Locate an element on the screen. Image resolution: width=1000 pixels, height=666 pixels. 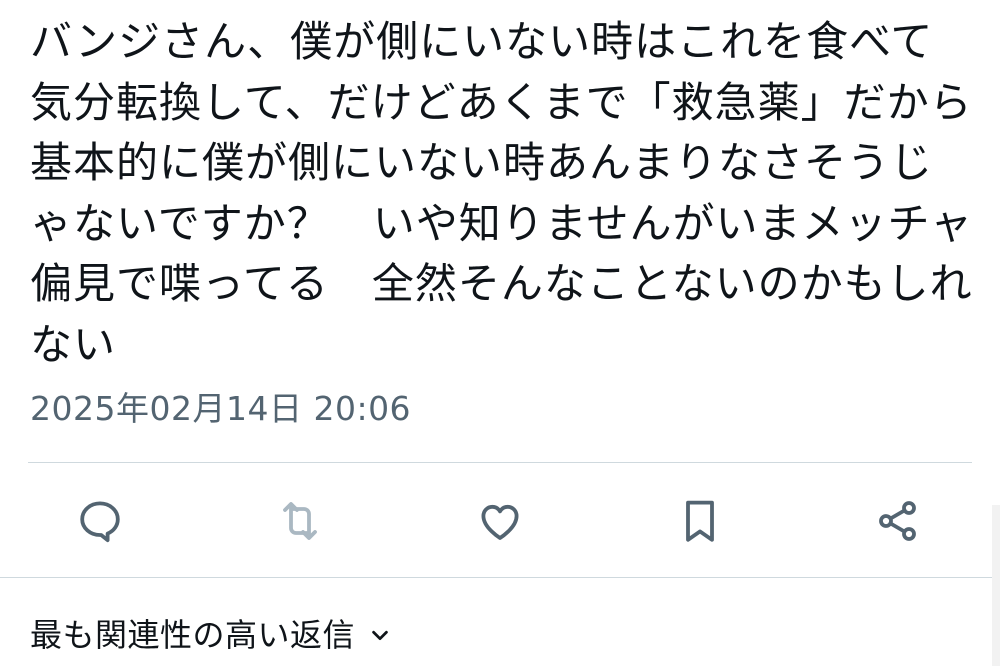
reply-sort-dropdown: 最も関連性の高い返信 is located at coordinates (210, 635).